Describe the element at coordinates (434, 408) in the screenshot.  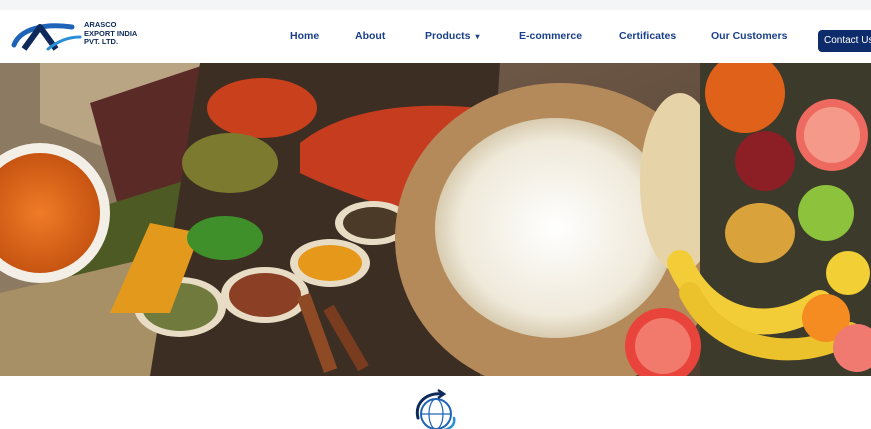
I see `globe-emblem-icon` at that location.